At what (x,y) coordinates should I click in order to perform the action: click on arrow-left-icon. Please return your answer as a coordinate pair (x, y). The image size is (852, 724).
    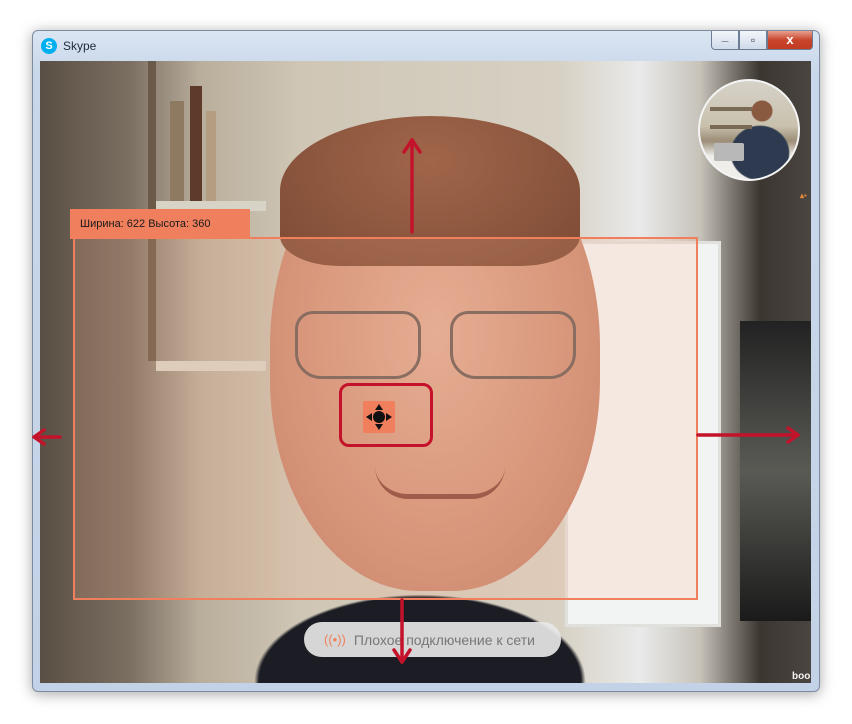
    Looking at the image, I should click on (47, 437).